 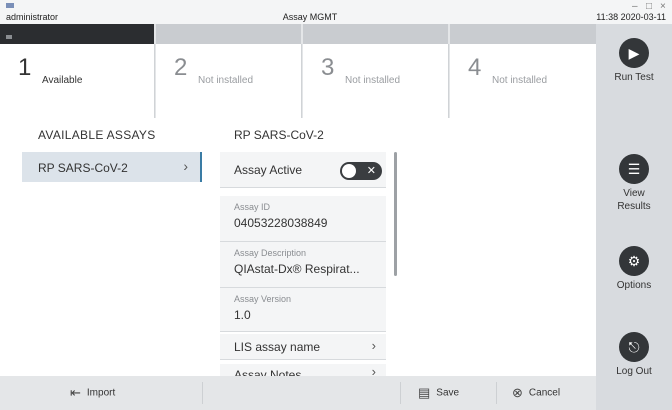 I want to click on assay-id-row: Assay ID 04053228038849, so click(x=303, y=219).